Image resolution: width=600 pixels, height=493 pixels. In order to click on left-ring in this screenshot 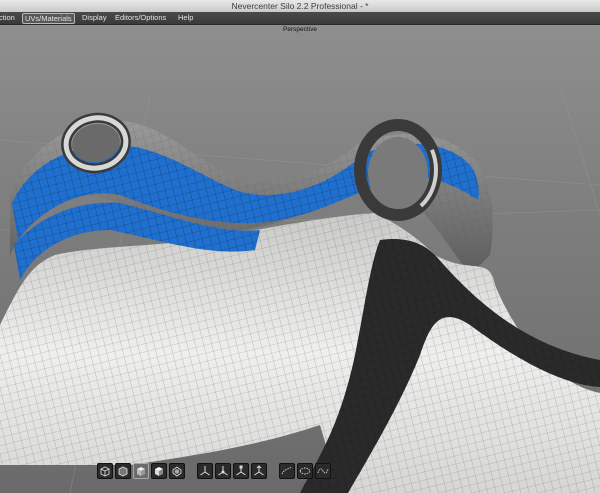, I will do `click(96, 143)`.